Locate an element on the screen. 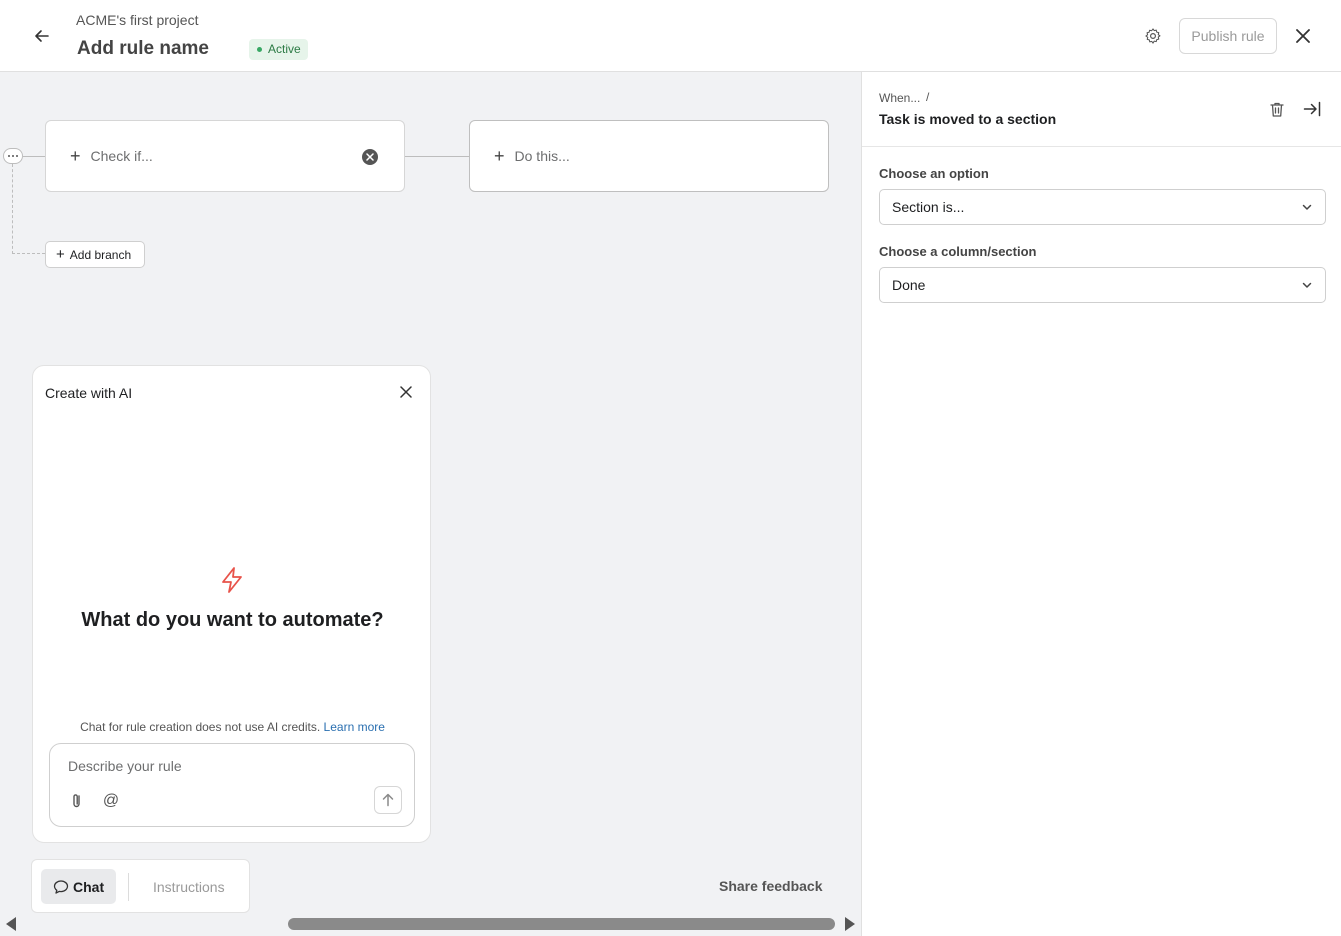 The height and width of the screenshot is (936, 1341). share-feedback-link: Share feedback is located at coordinates (771, 886).